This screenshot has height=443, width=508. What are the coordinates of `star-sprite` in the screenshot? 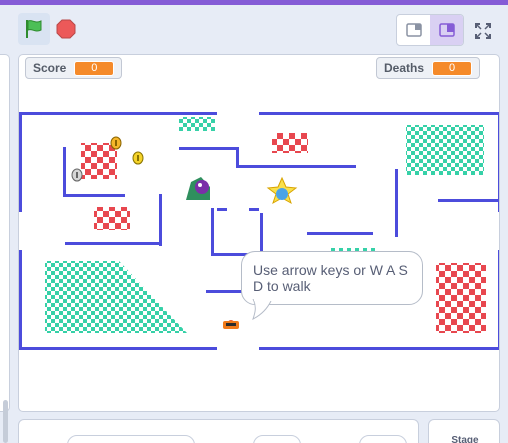 It's located at (282, 190).